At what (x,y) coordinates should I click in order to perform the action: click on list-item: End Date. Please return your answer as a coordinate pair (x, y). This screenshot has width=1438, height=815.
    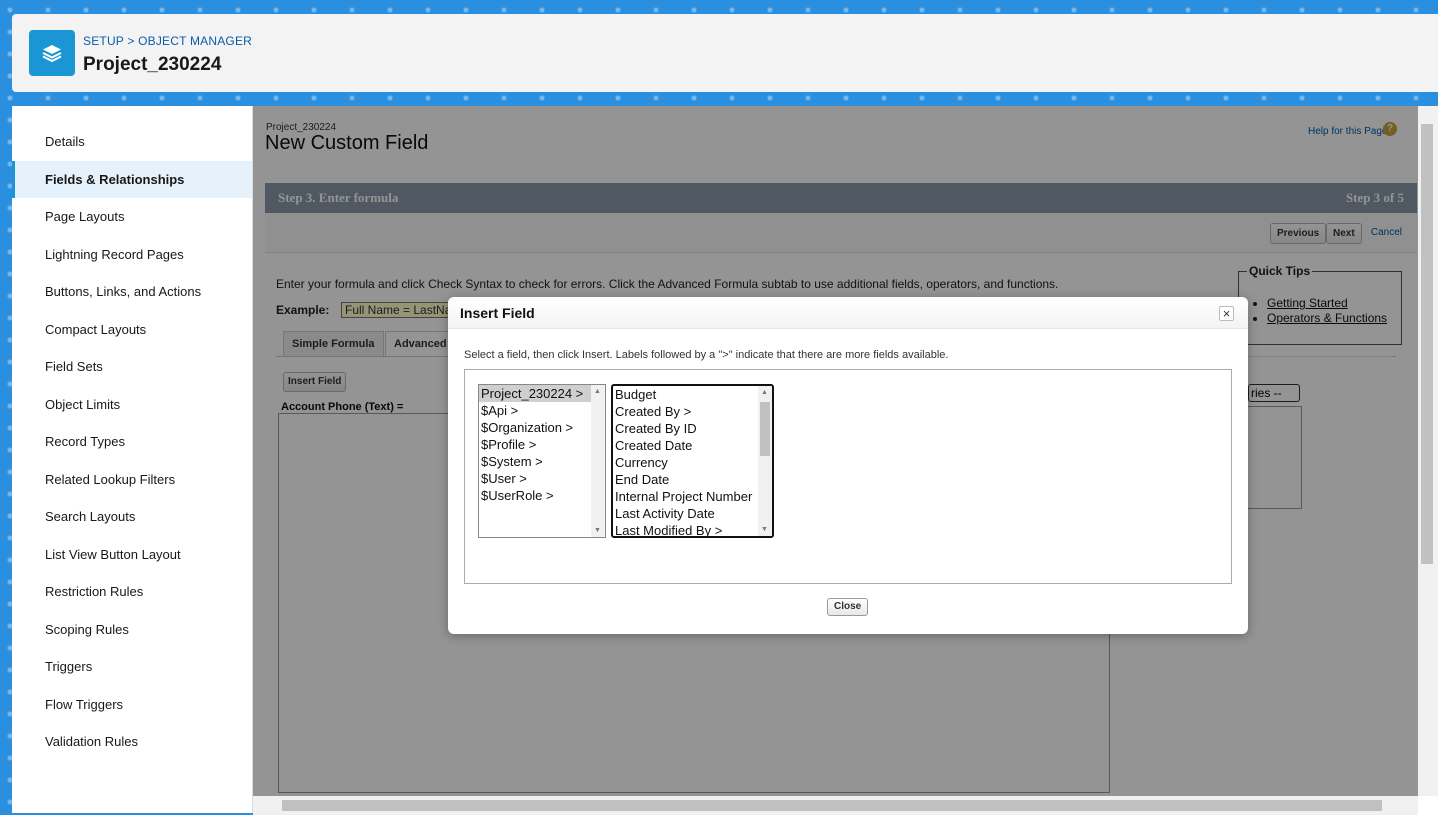
    Looking at the image, I should click on (692, 479).